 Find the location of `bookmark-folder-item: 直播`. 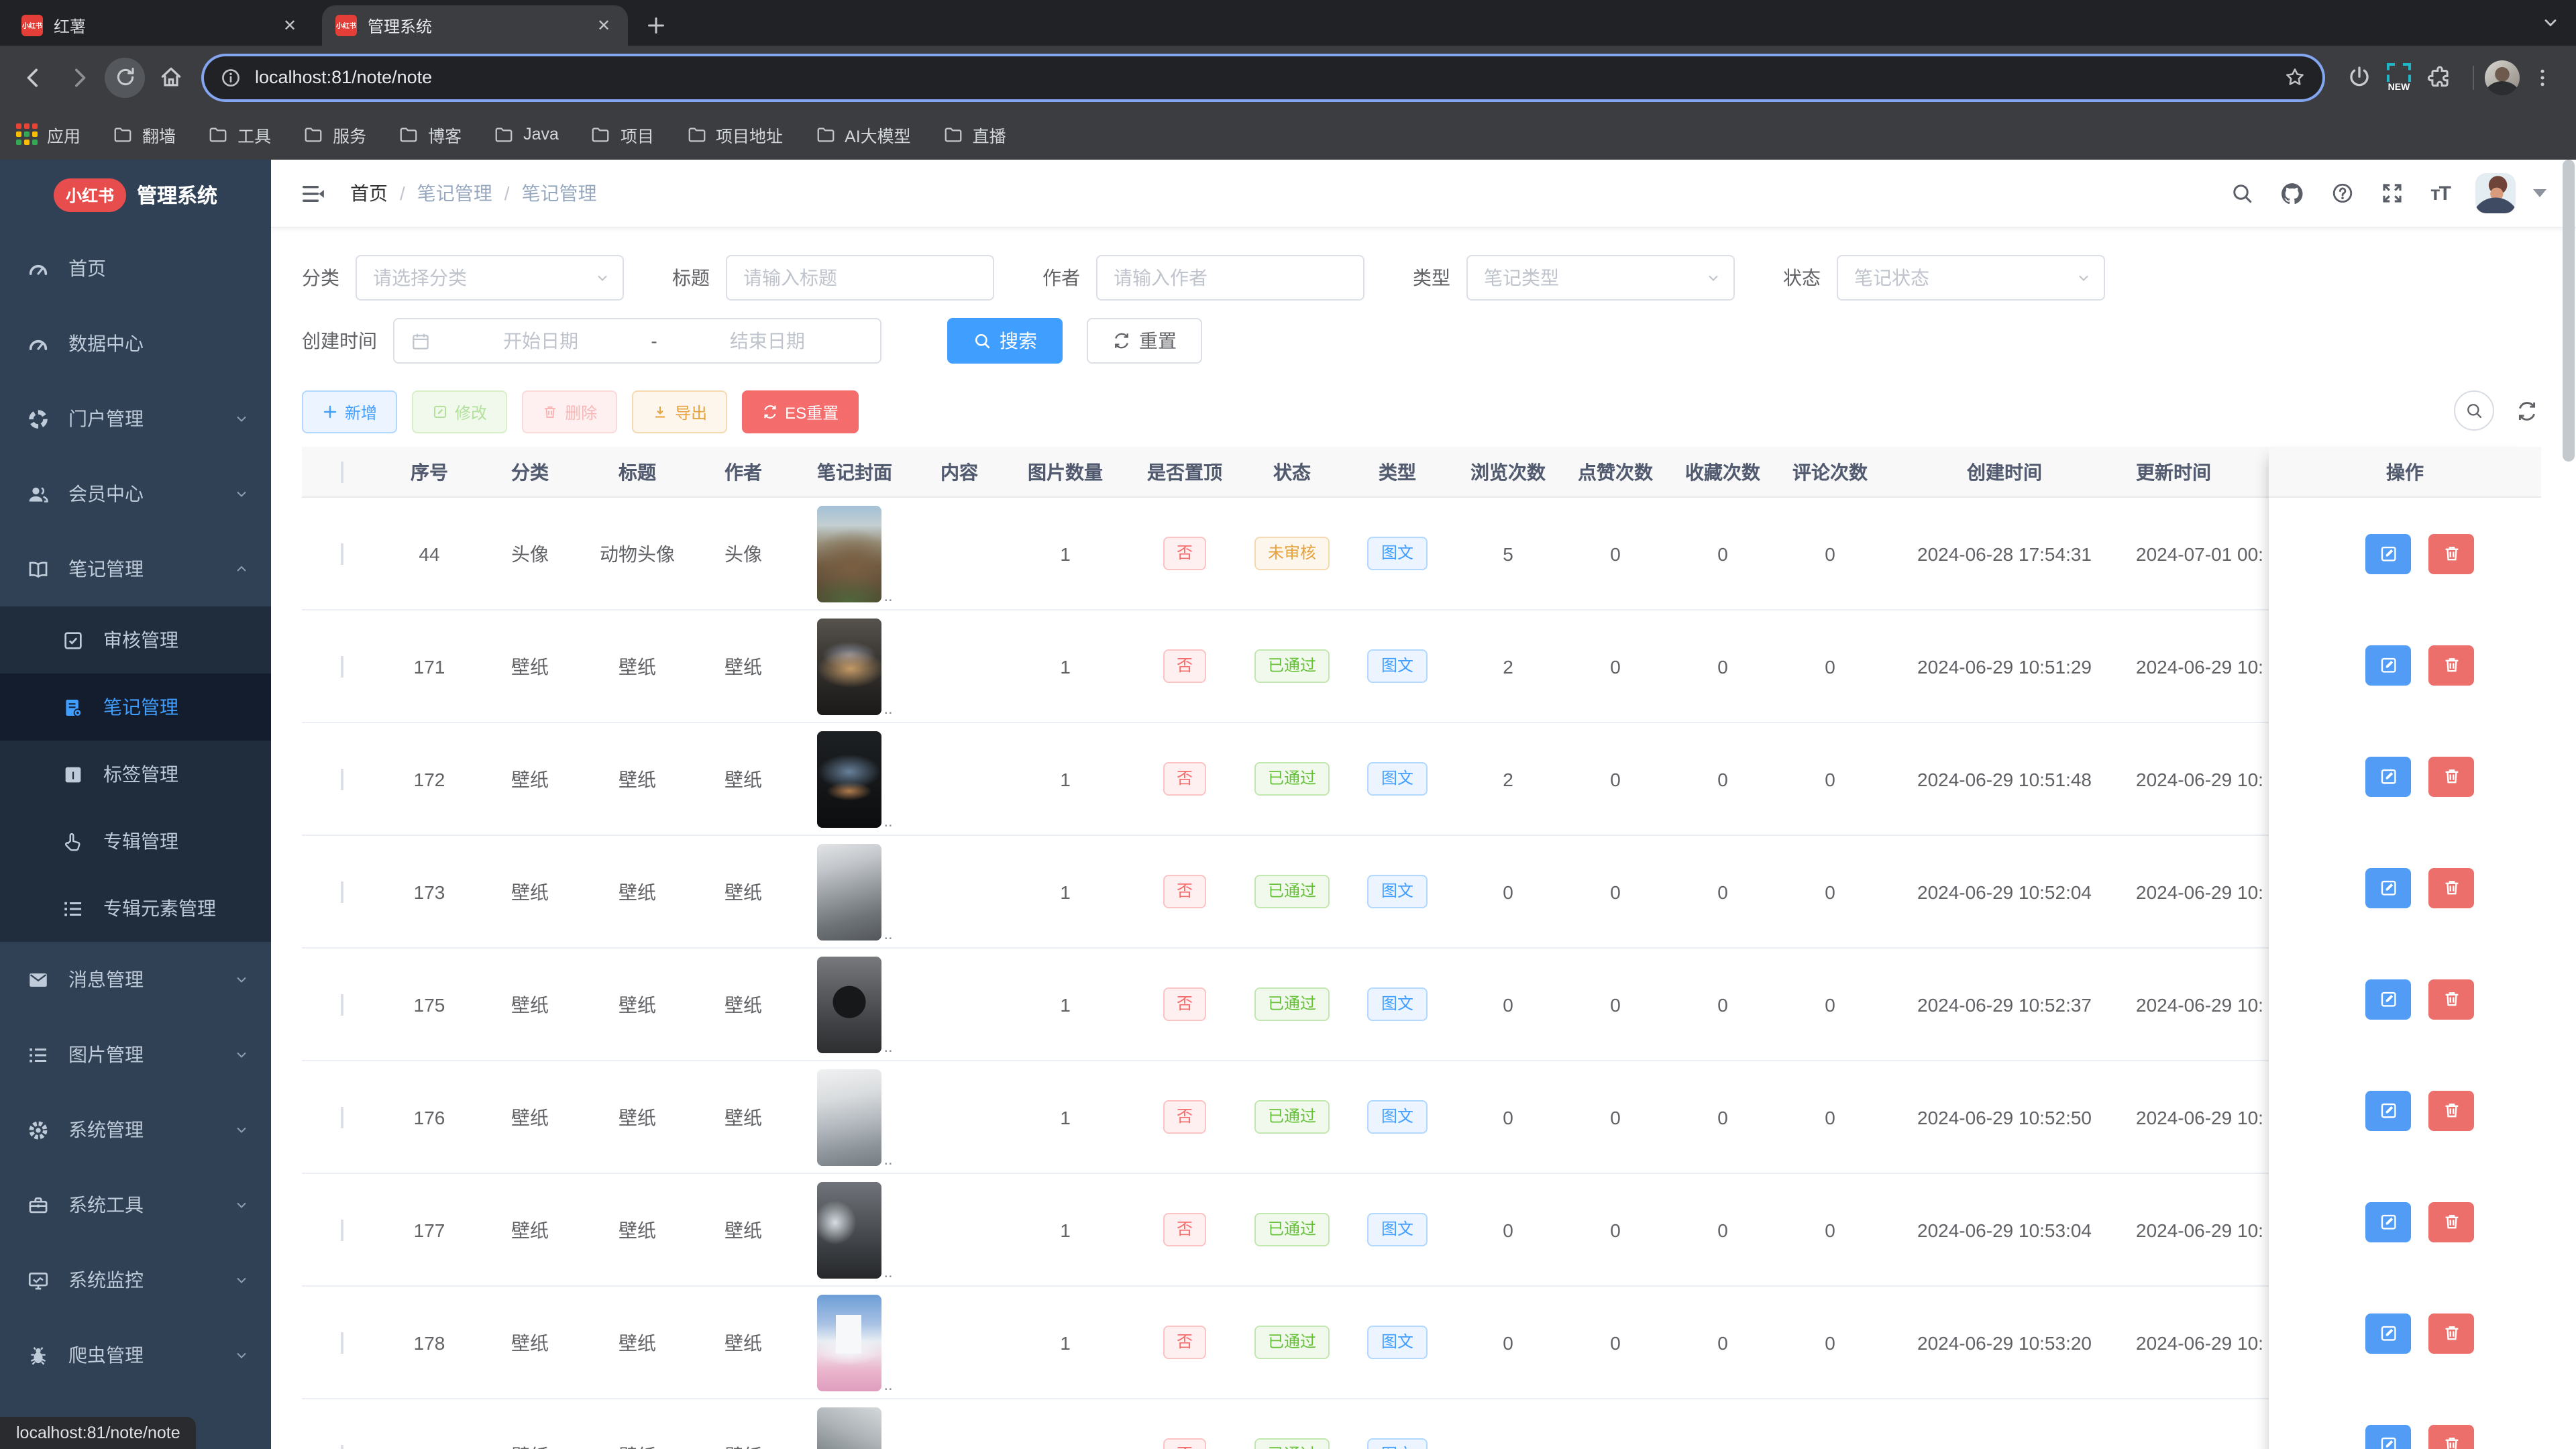

bookmark-folder-item: 直播 is located at coordinates (974, 134).